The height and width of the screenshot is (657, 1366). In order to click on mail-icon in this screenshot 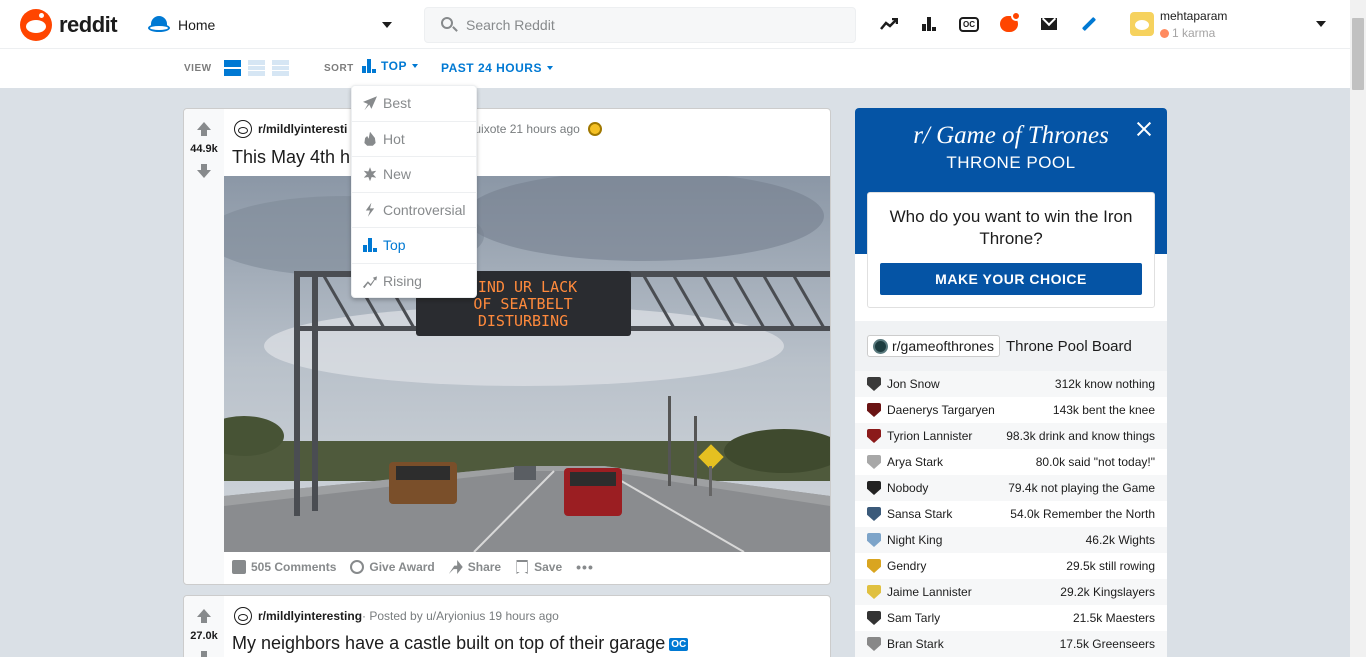, I will do `click(1049, 24)`.